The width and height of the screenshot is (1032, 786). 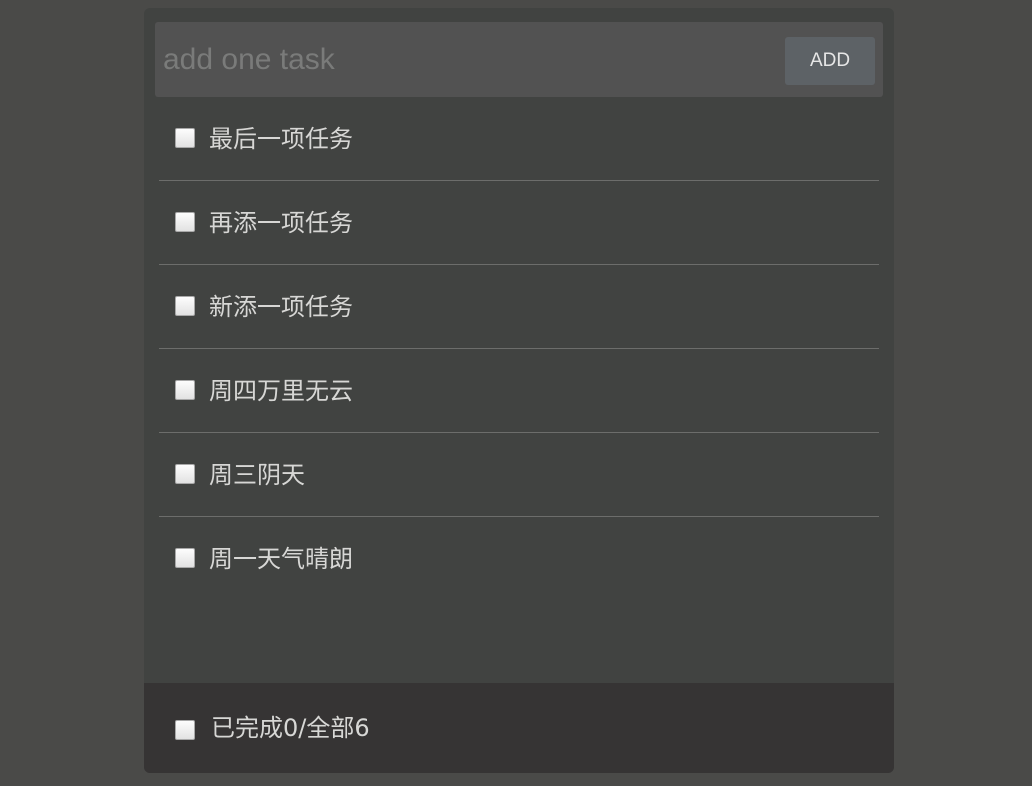 What do you see at coordinates (185, 730) in the screenshot?
I see `select-all-checkbox` at bounding box center [185, 730].